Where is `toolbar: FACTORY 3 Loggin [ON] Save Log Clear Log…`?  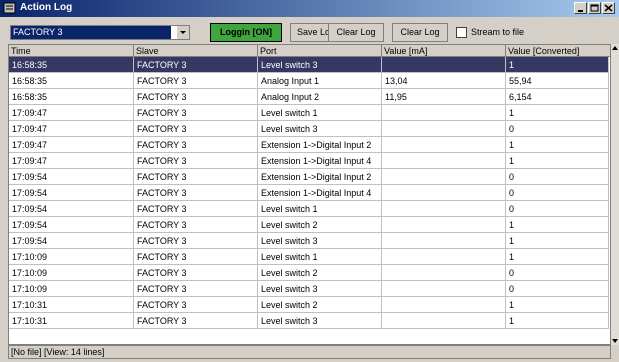 toolbar: FACTORY 3 Loggin [ON] Save Log Clear Log… is located at coordinates (309, 35).